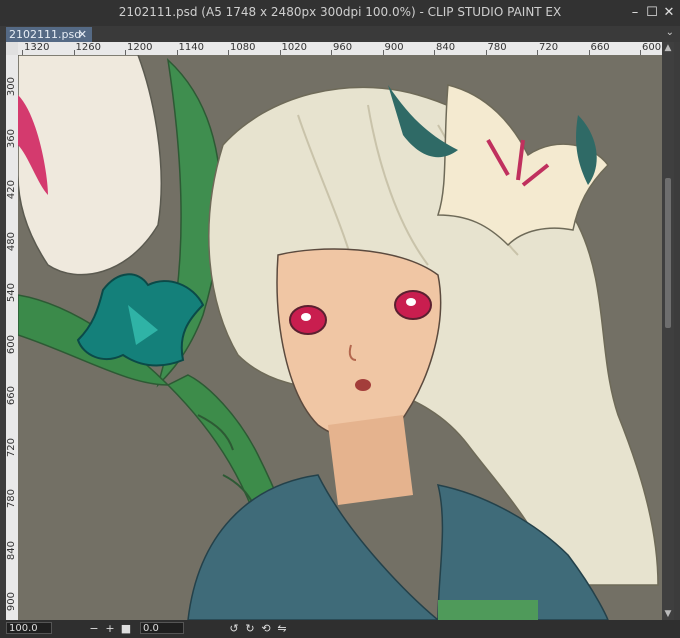 This screenshot has height=638, width=680. Describe the element at coordinates (29, 628) in the screenshot. I see `zoom-field: 100.0` at that location.